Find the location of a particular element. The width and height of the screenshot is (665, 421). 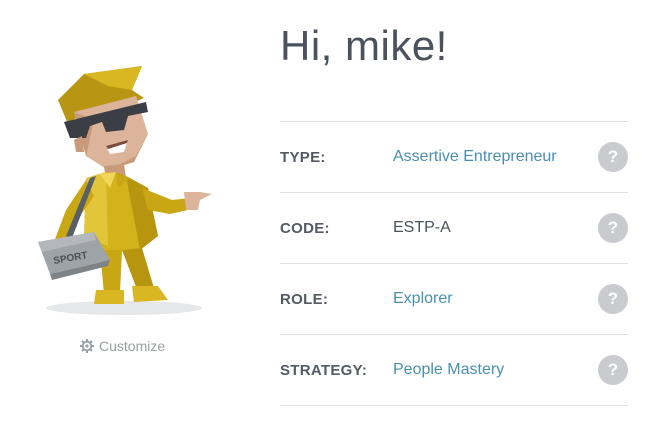

trait-label: ROLE: is located at coordinates (304, 299).